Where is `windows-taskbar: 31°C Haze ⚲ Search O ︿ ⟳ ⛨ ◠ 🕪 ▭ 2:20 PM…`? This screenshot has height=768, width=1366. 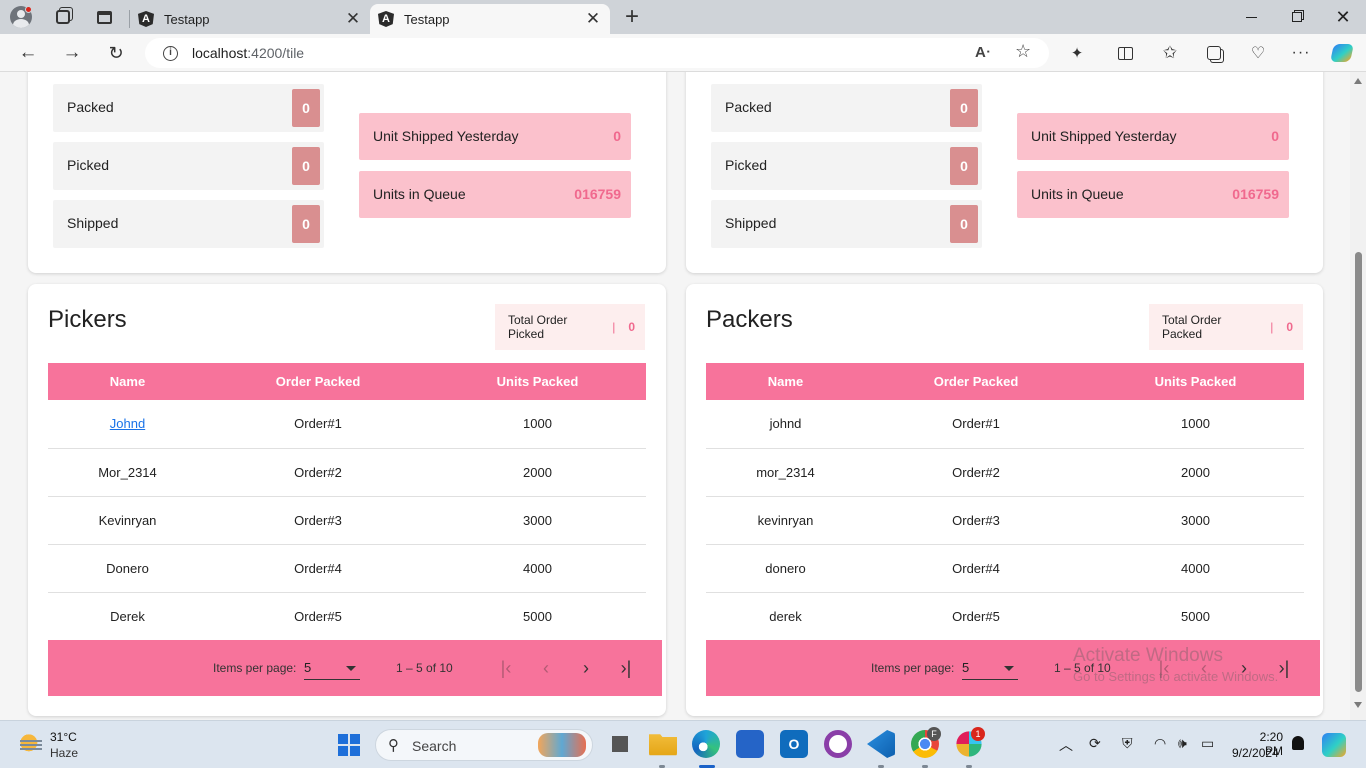
windows-taskbar: 31°C Haze ⚲ Search O ︿ ⟳ ⛨ ◠ 🕪 ▭ 2:20 PM… is located at coordinates (683, 744).